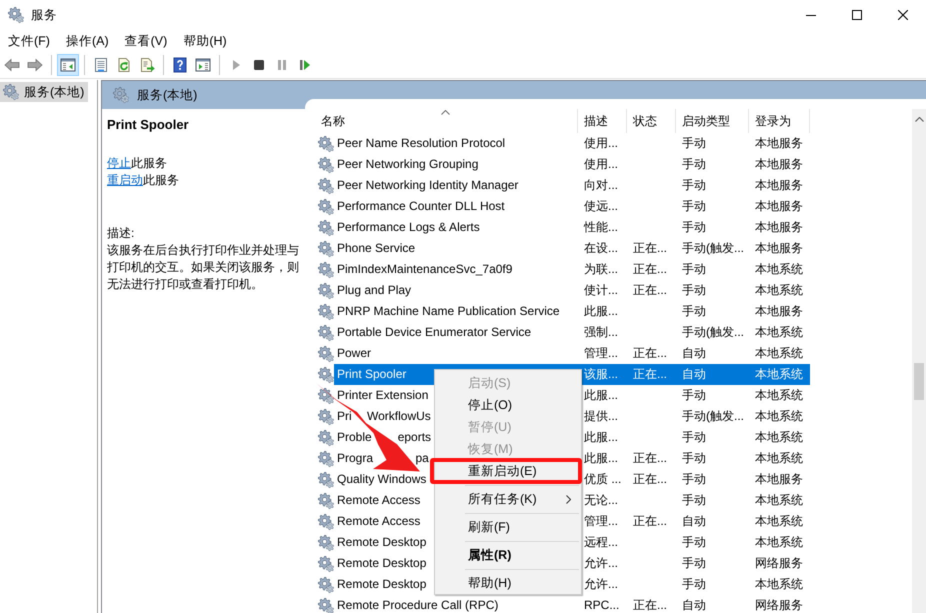 This screenshot has height=613, width=926. What do you see at coordinates (203, 267) in the screenshot?
I see `description-text: 该服务在后台执行打印作业并处理与打印机的交互。如果关闭该服务，则无法进行打印或查看打印机。` at bounding box center [203, 267].